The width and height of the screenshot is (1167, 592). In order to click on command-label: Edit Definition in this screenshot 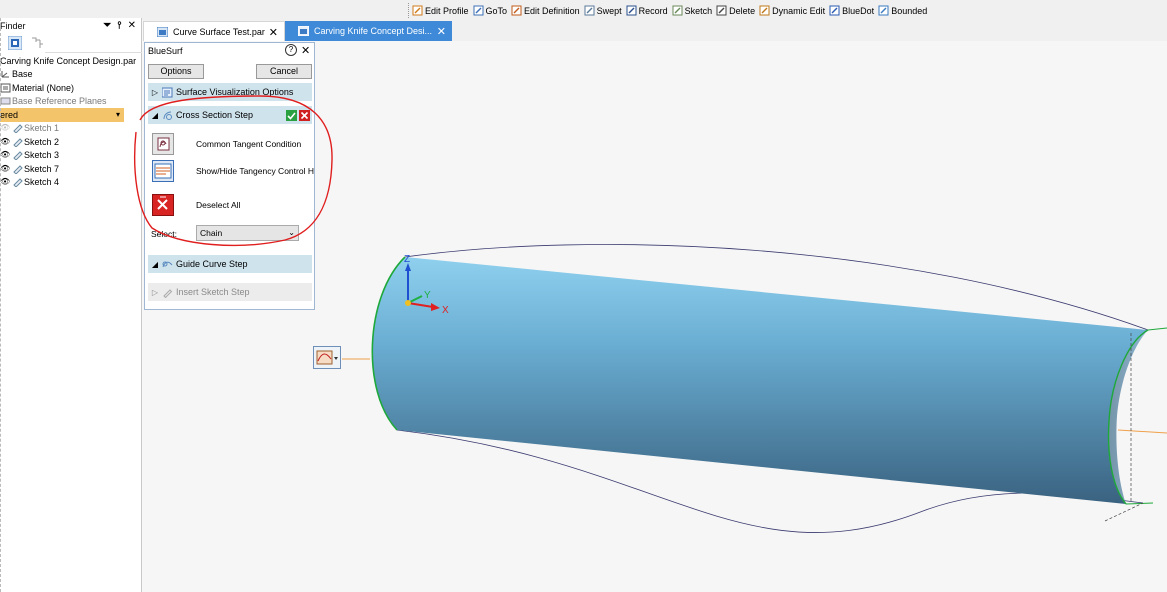, I will do `click(552, 10)`.